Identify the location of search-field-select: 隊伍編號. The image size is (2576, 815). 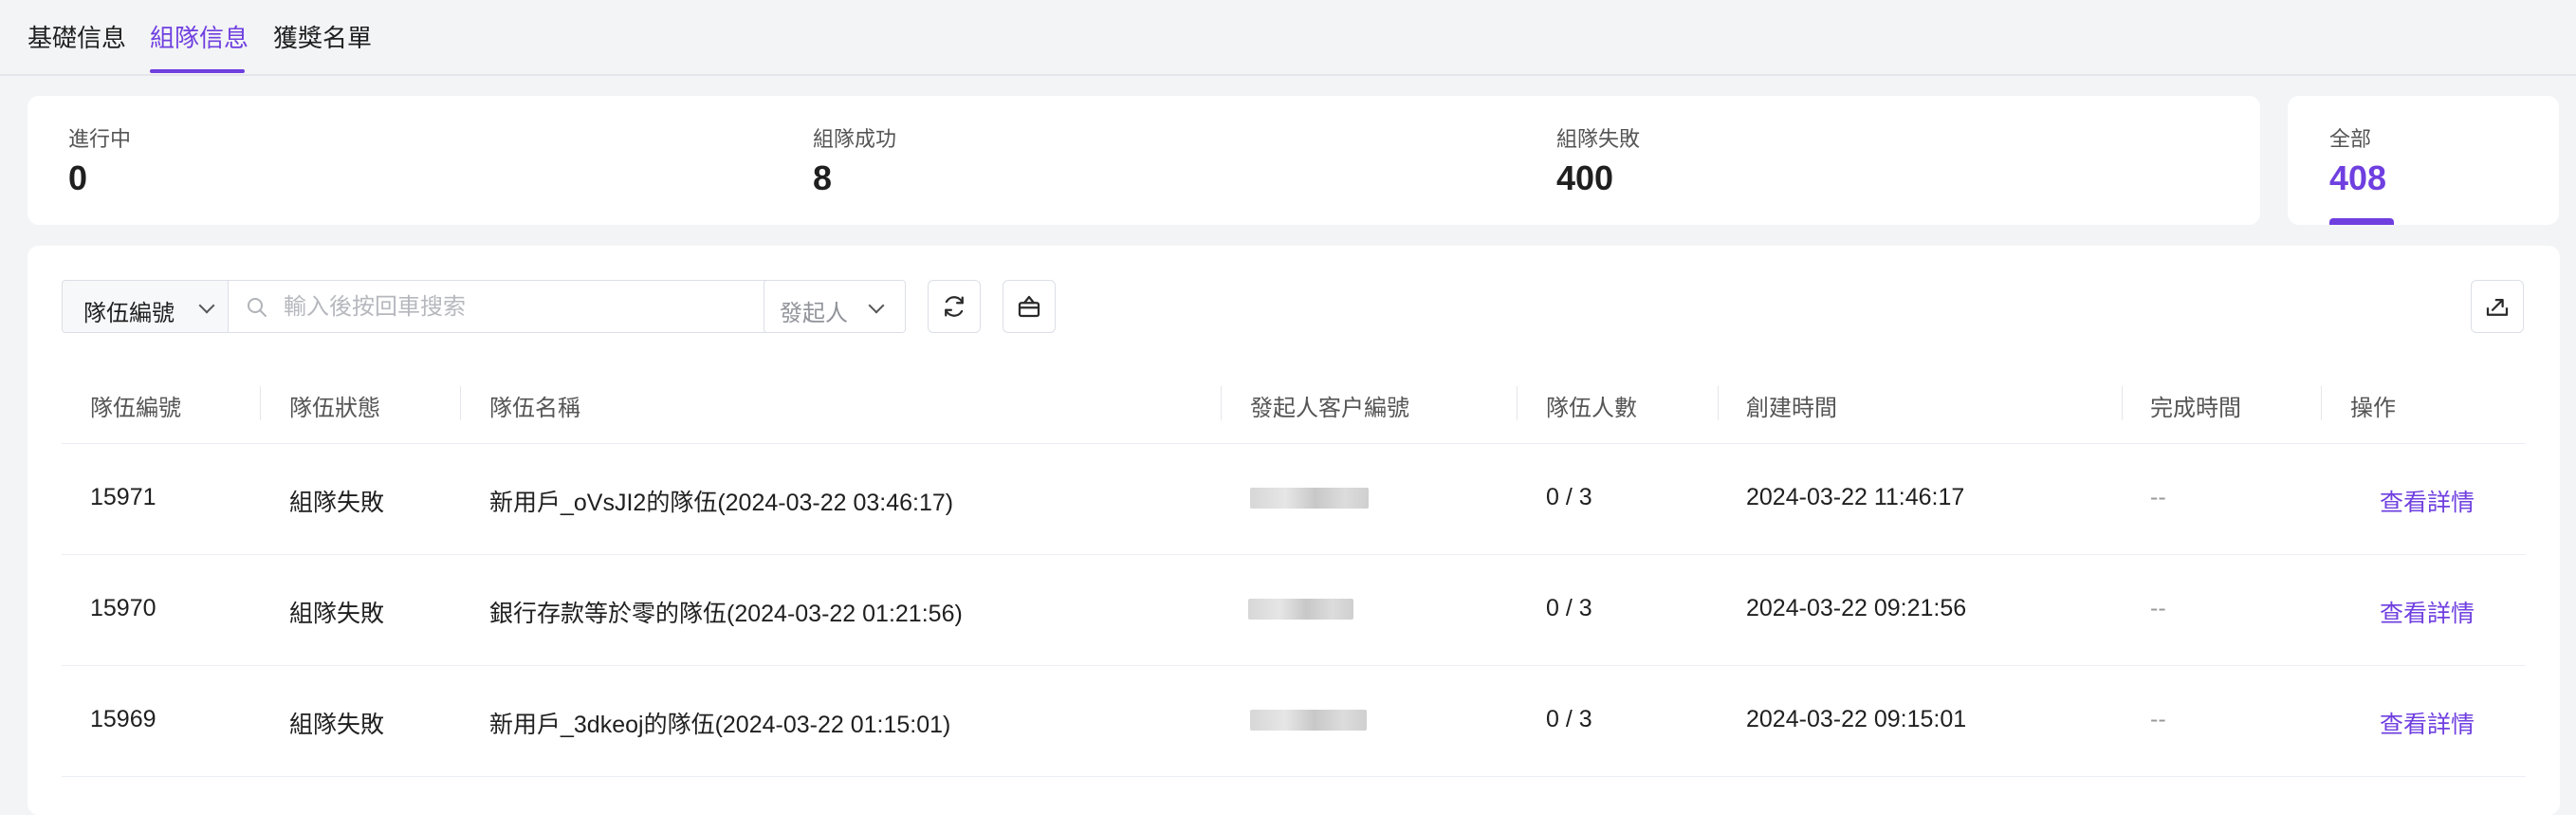
(145, 306).